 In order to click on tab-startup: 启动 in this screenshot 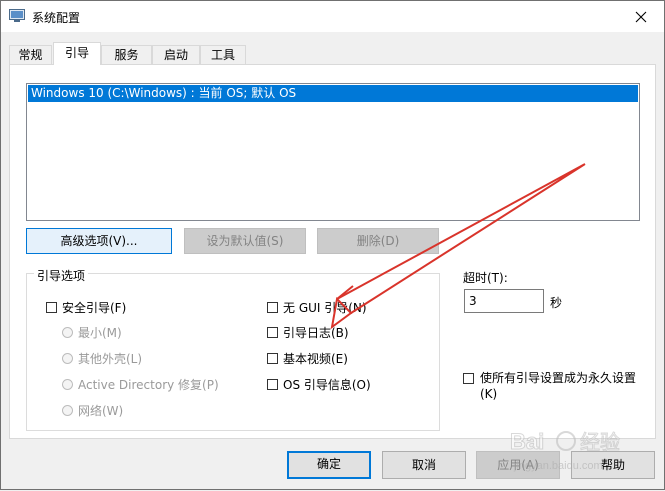, I will do `click(176, 54)`.